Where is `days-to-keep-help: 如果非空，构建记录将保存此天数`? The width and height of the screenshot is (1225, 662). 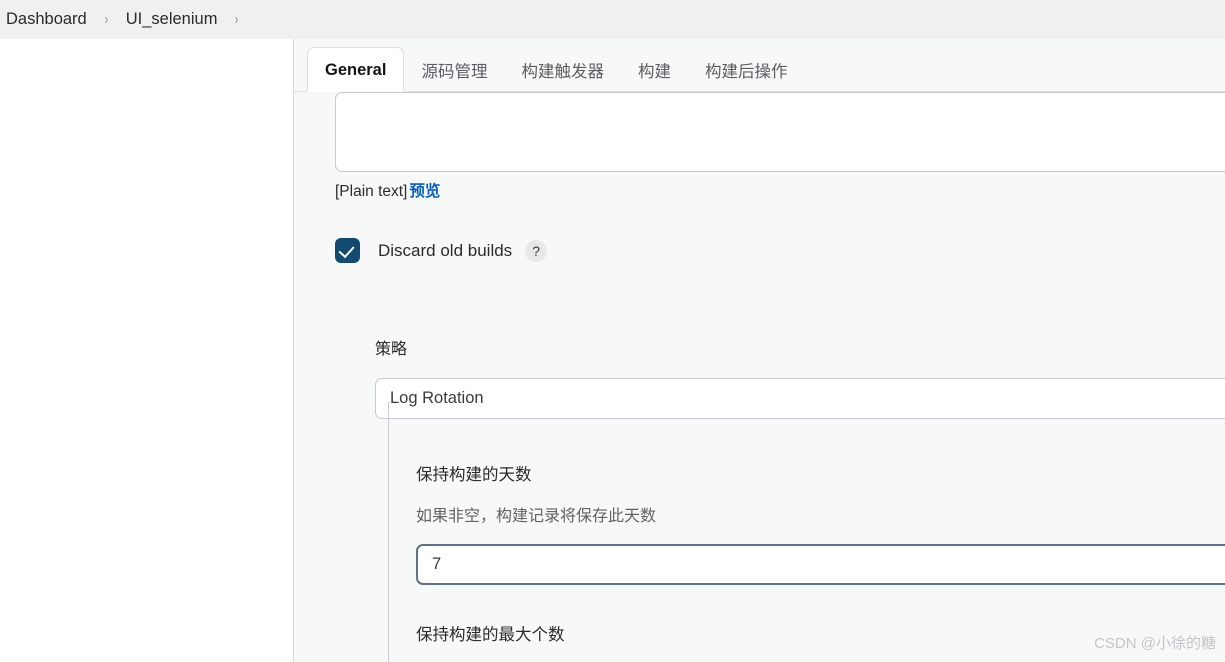
days-to-keep-help: 如果非空，构建记录将保存此天数 is located at coordinates (536, 516).